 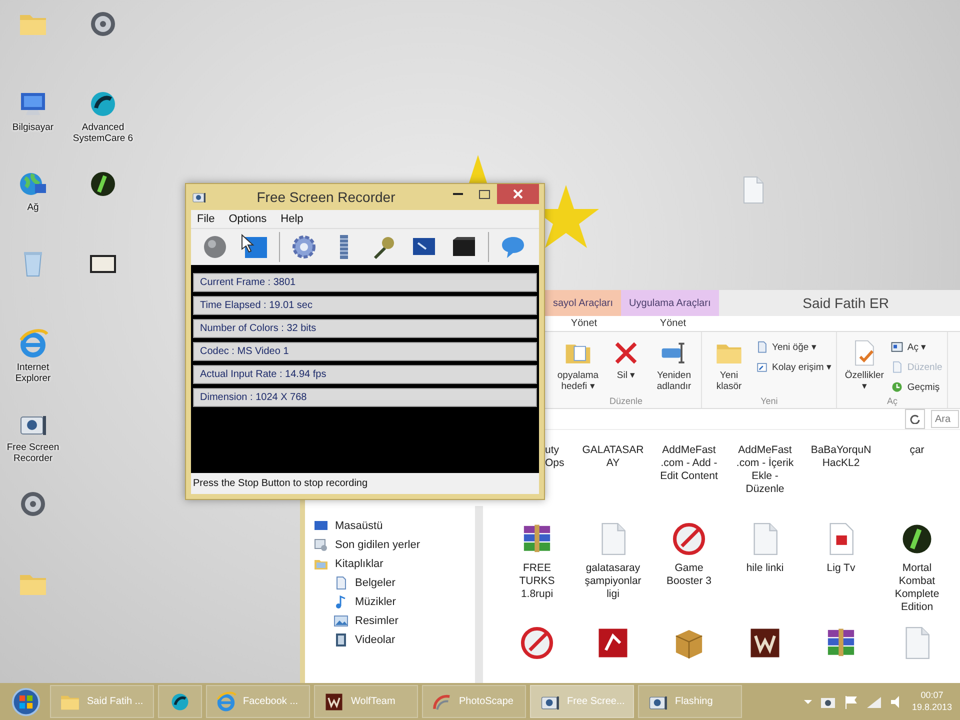 I want to click on ribbon-button: Yeniden adlandır, so click(x=674, y=366).